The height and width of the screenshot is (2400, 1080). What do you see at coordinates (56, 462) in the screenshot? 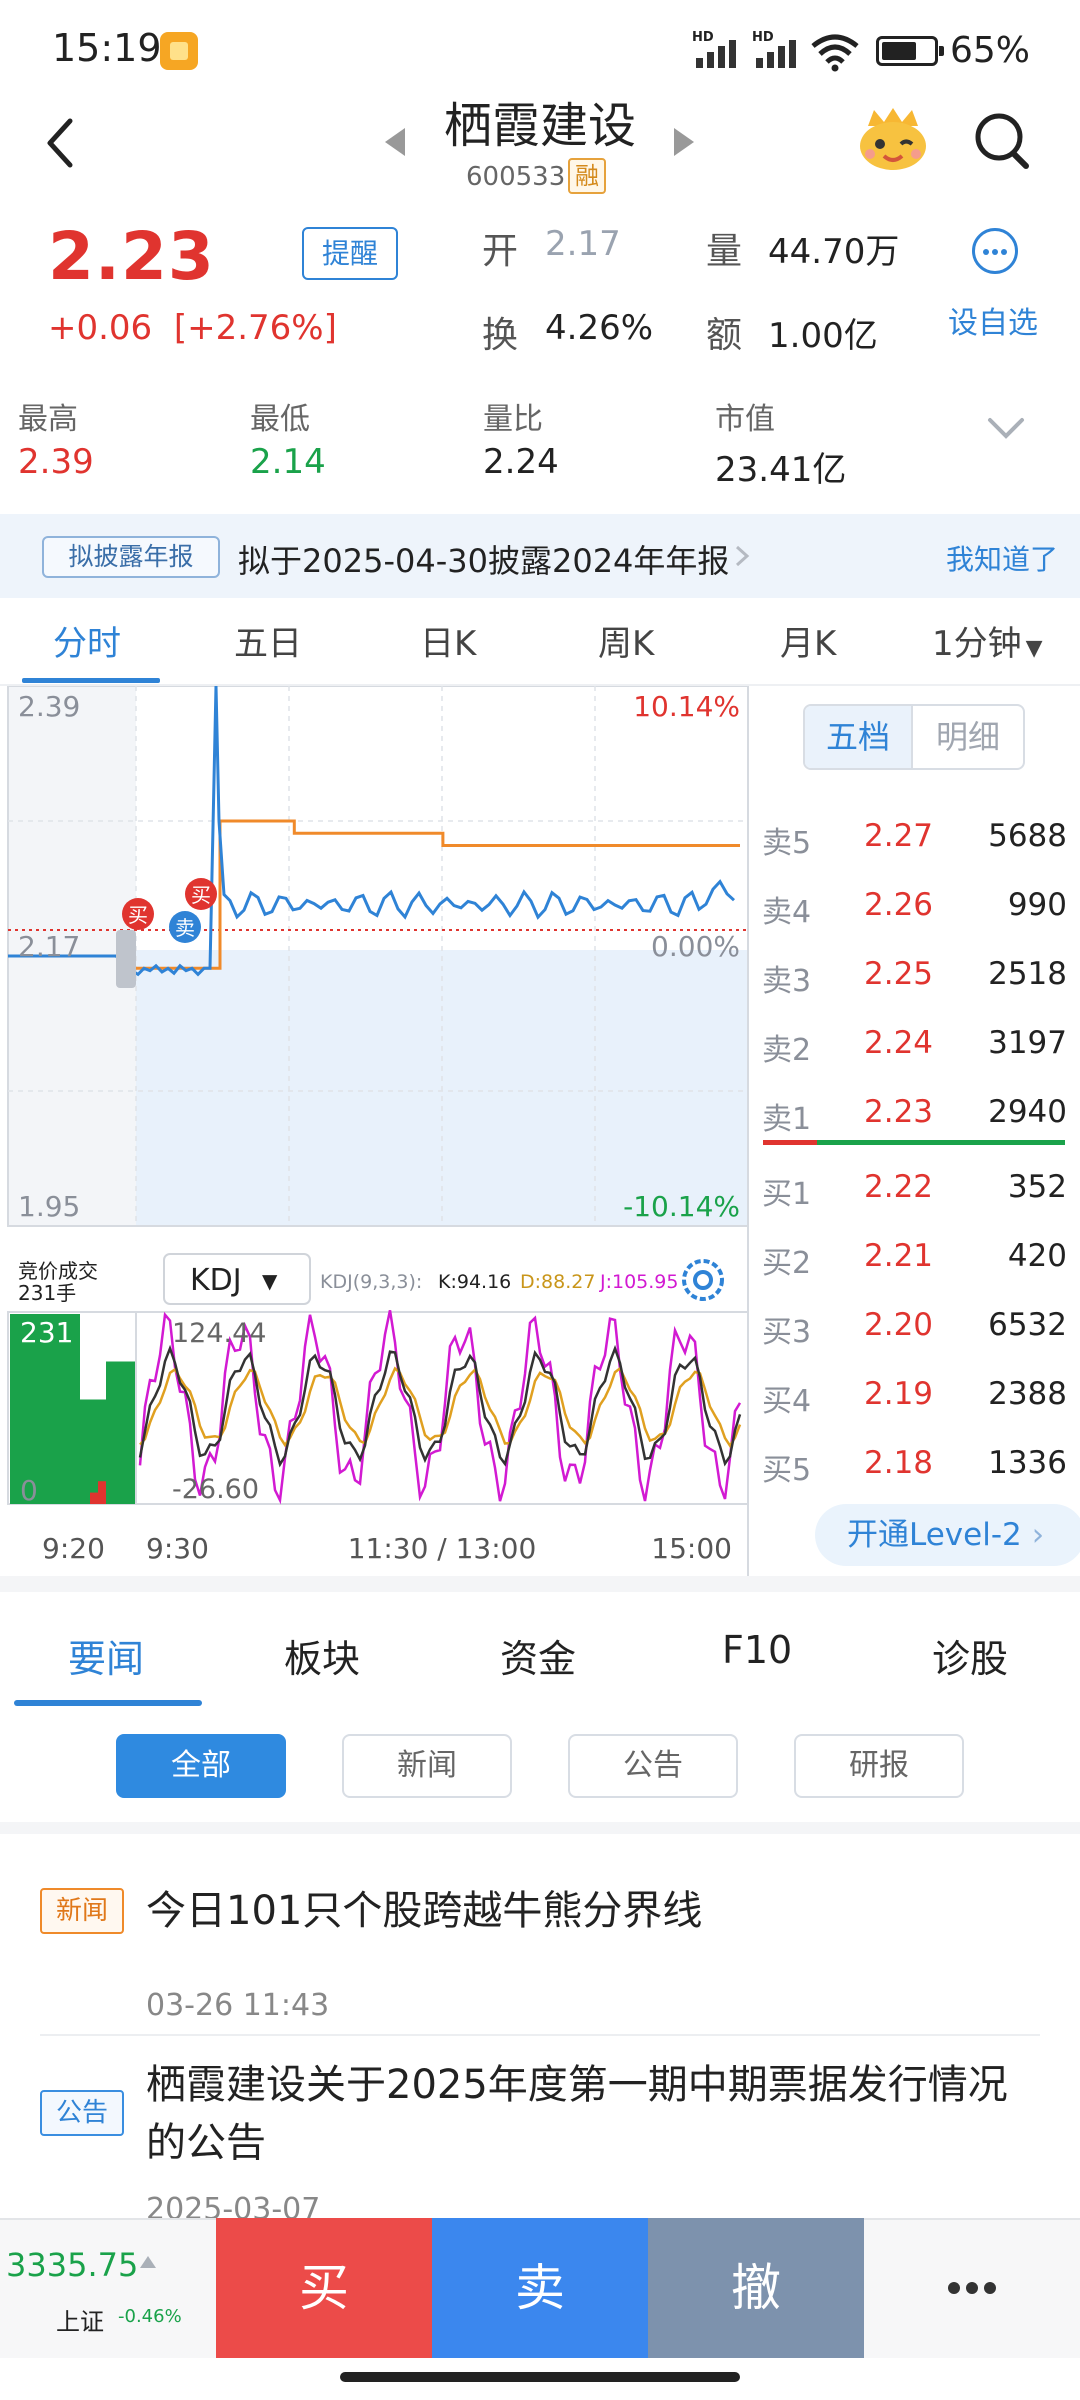
I see `high-value: 2.39` at bounding box center [56, 462].